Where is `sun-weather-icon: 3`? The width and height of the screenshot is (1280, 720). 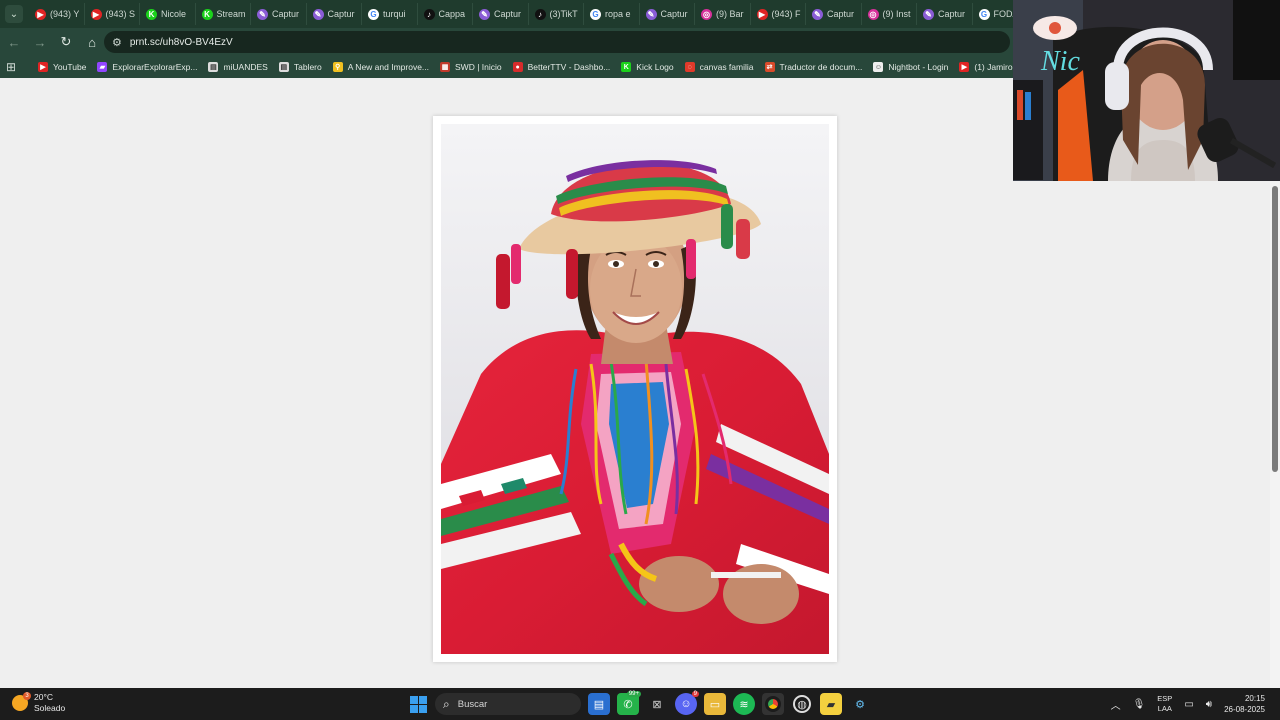
sun-weather-icon: 3 is located at coordinates (21, 701).